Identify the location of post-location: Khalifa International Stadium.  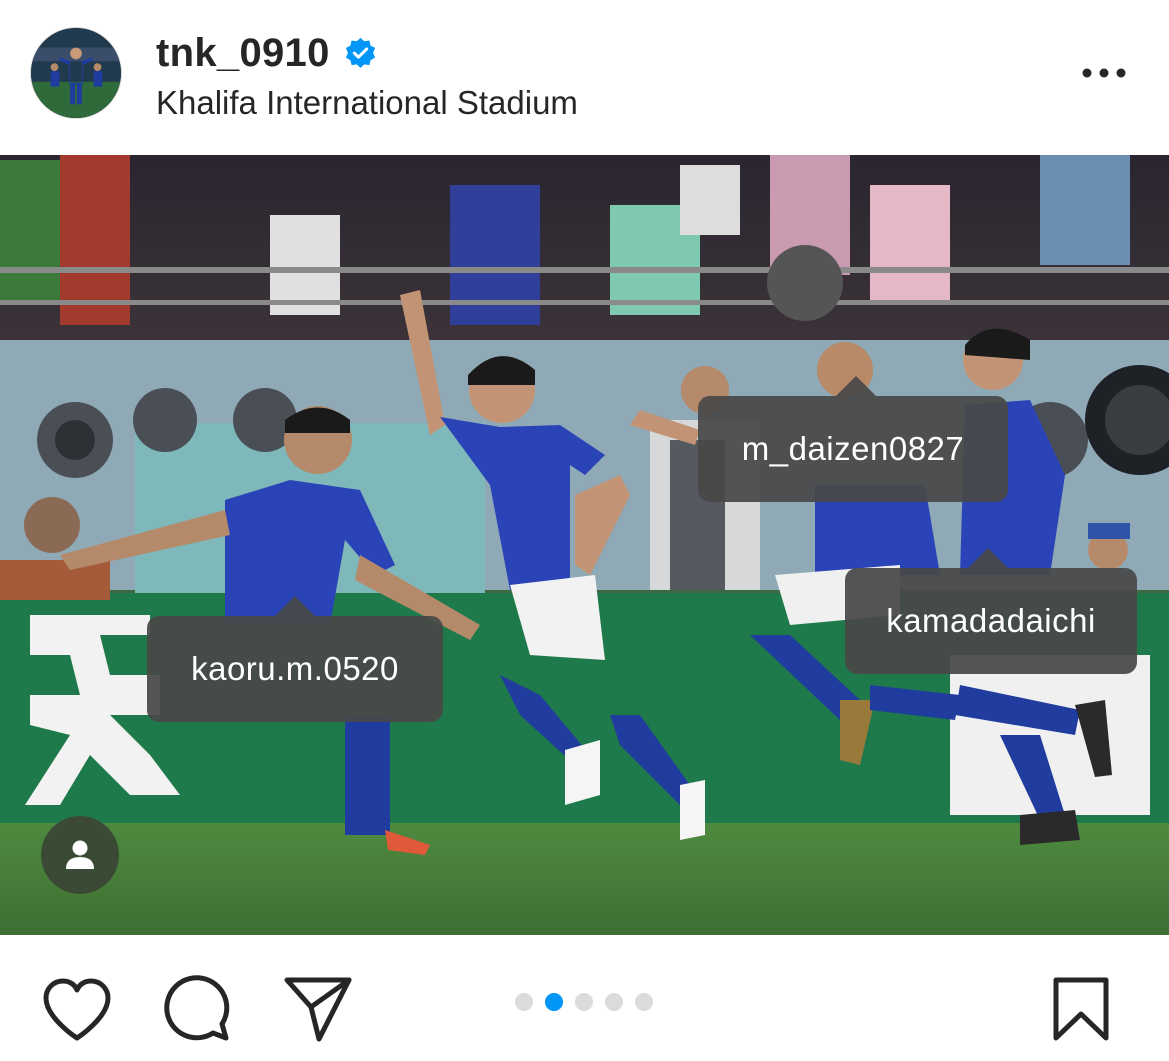
(367, 103).